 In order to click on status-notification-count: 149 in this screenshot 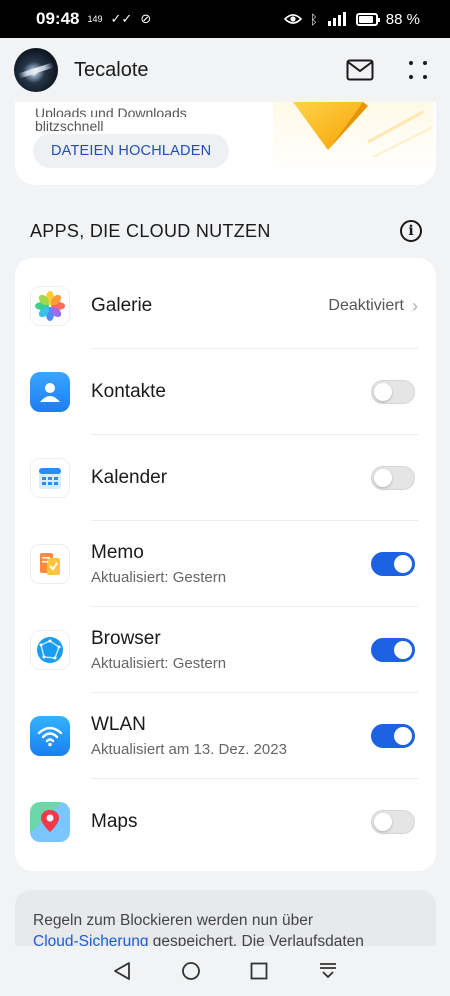, I will do `click(95, 19)`.